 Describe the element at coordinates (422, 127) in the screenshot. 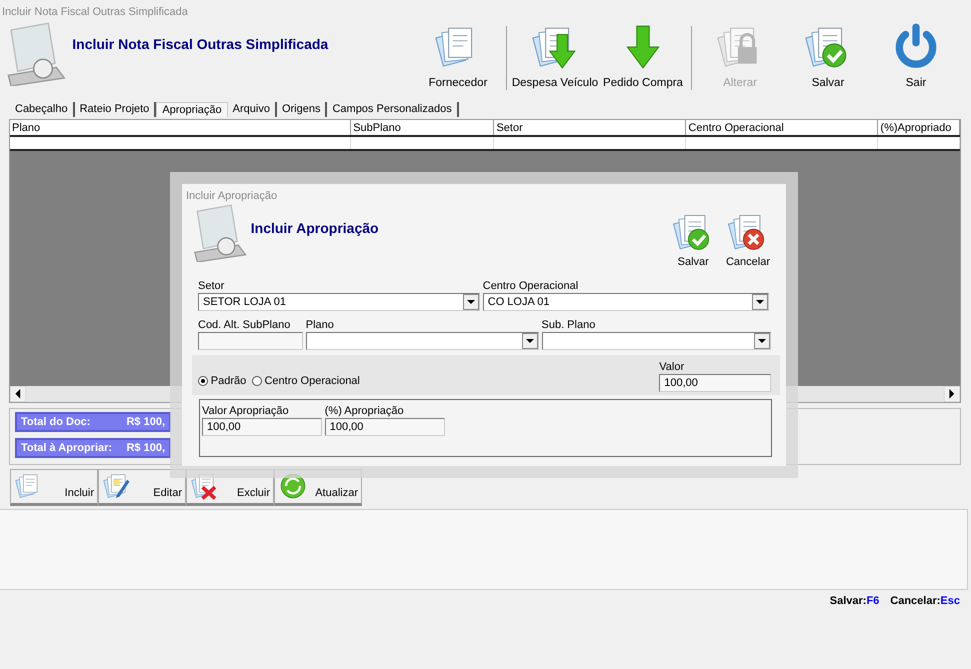

I see `column-header: SubPlano` at that location.